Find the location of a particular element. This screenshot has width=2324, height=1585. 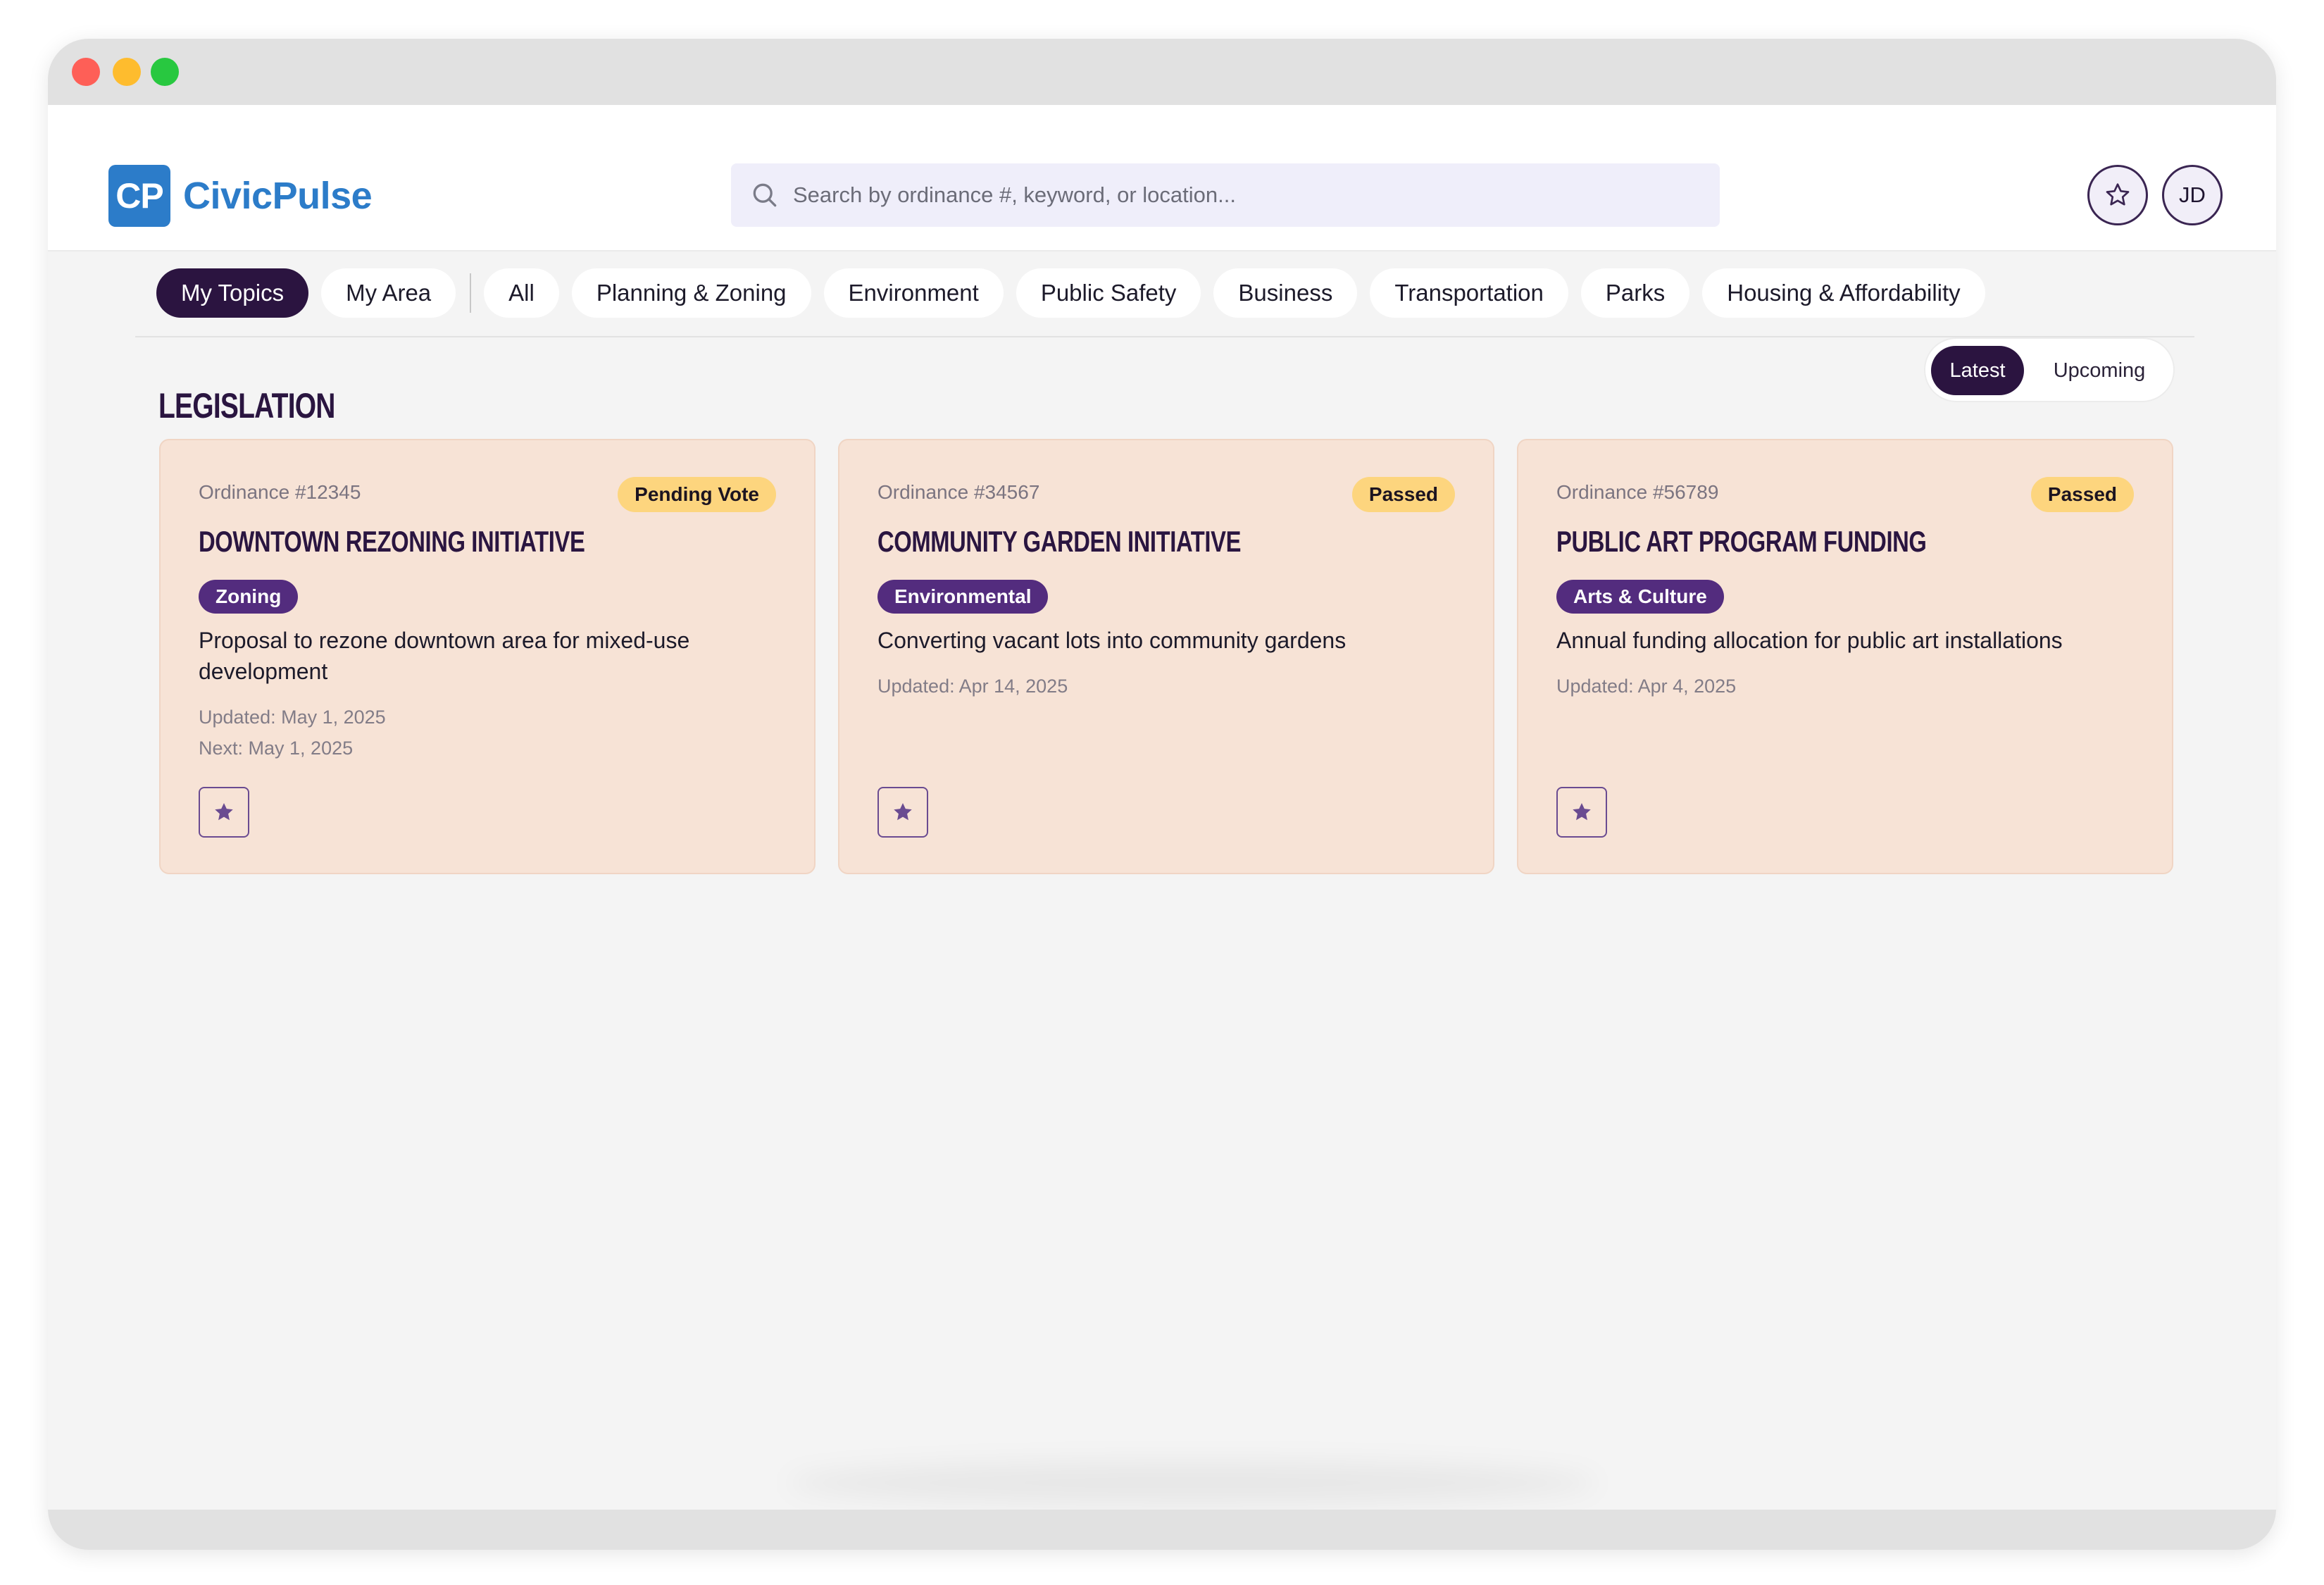

search-icon is located at coordinates (765, 195).